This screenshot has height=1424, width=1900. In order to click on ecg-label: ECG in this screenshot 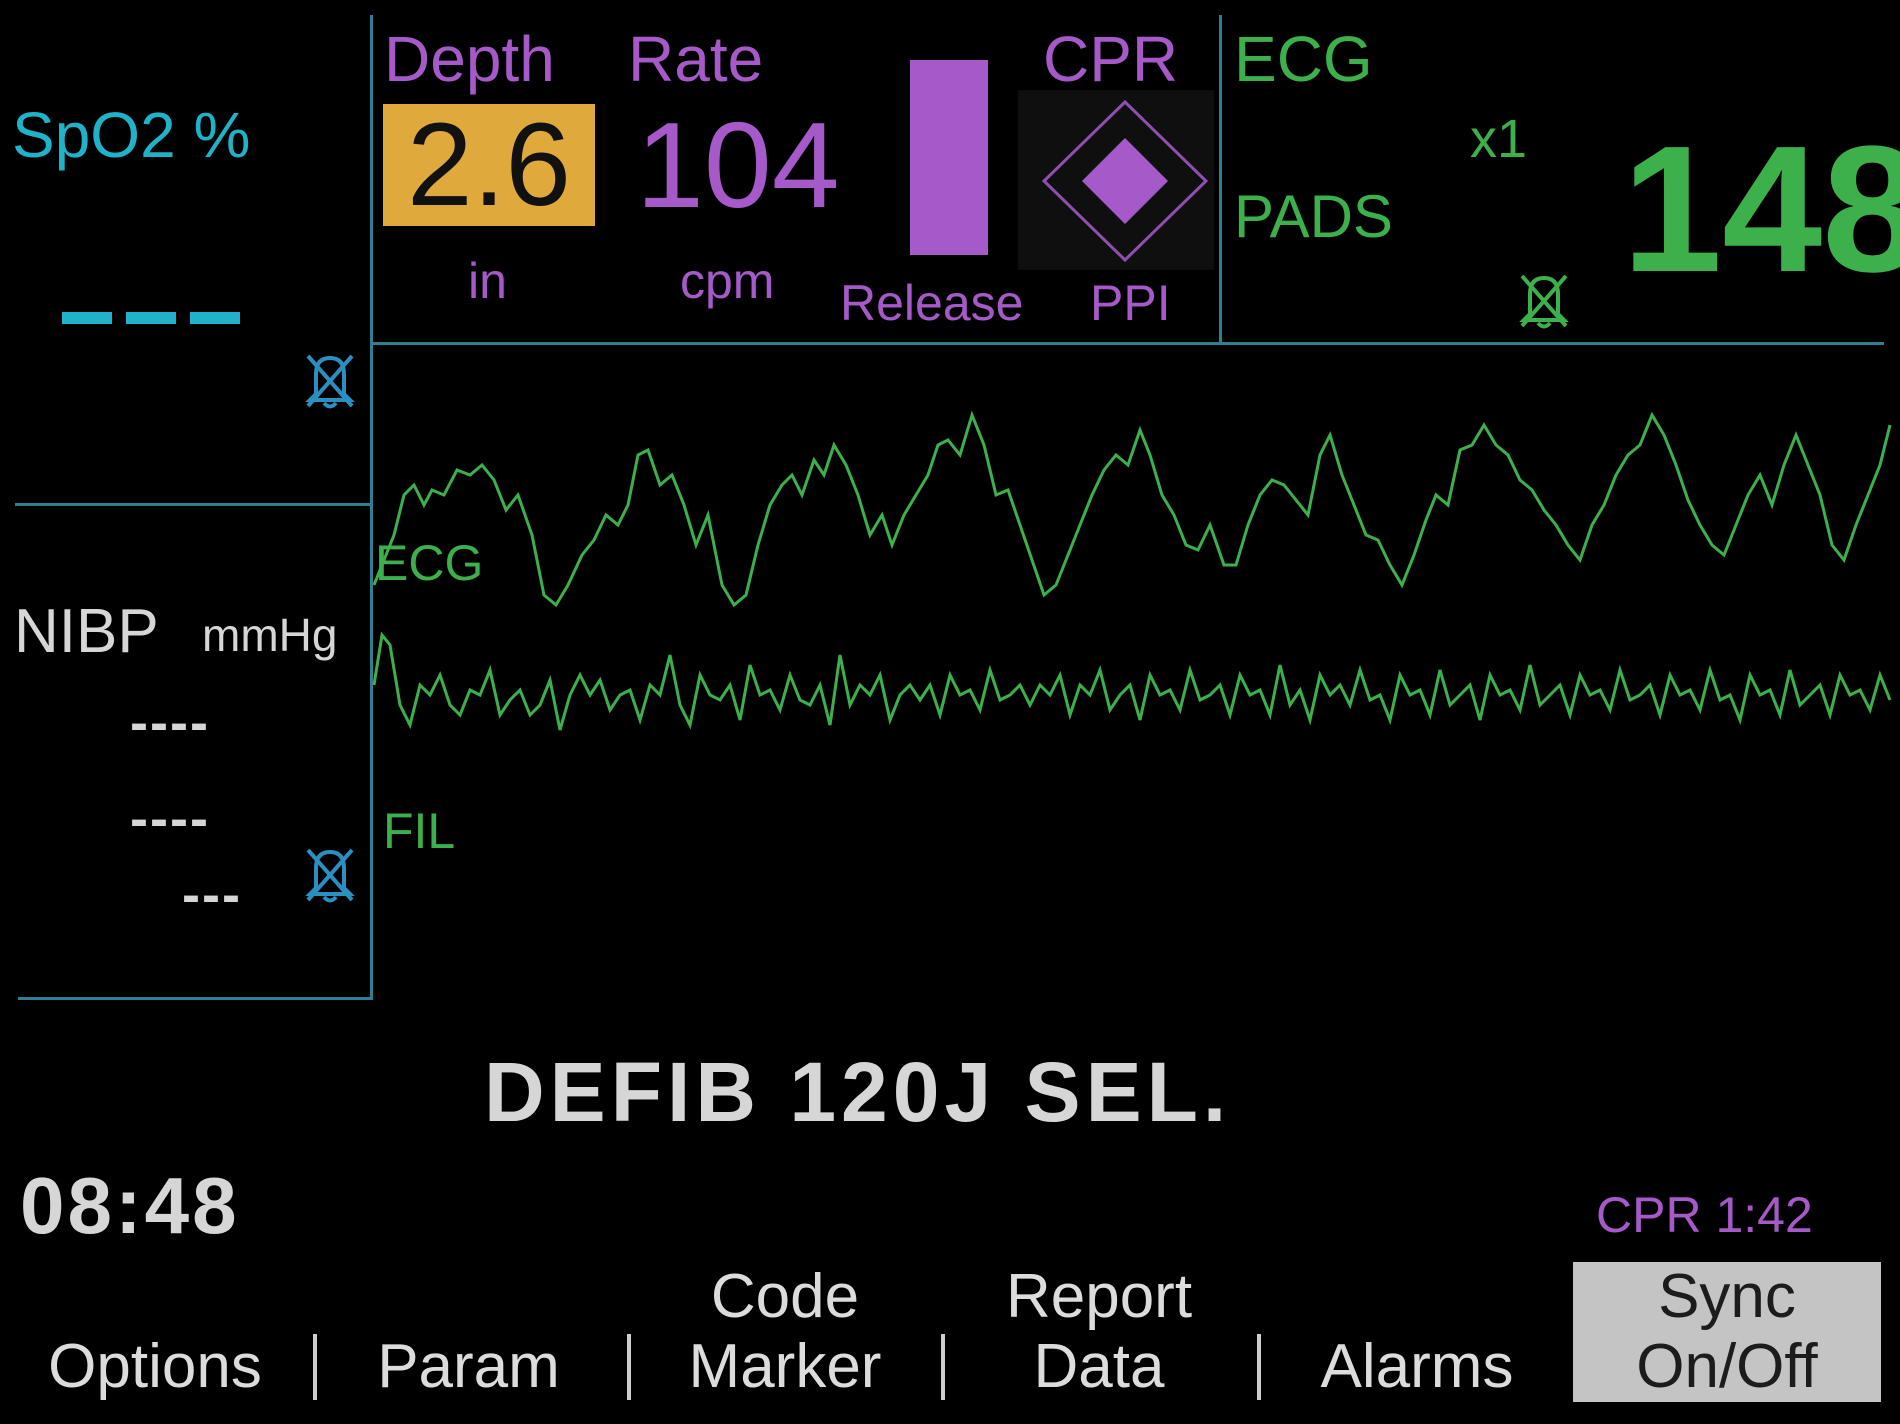, I will do `click(1303, 59)`.